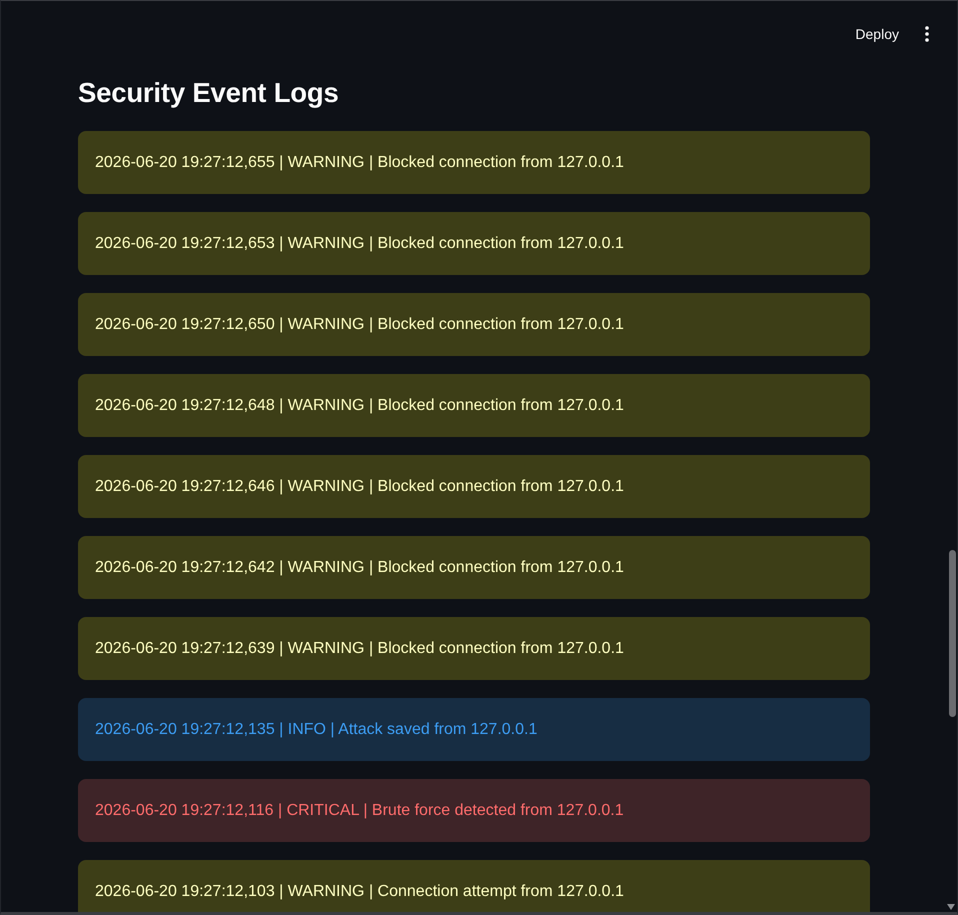  I want to click on log-alert: 2026-06-20 19:27:12,655 | WARNING | Blocked connection from 127.0.0.1, so click(474, 162).